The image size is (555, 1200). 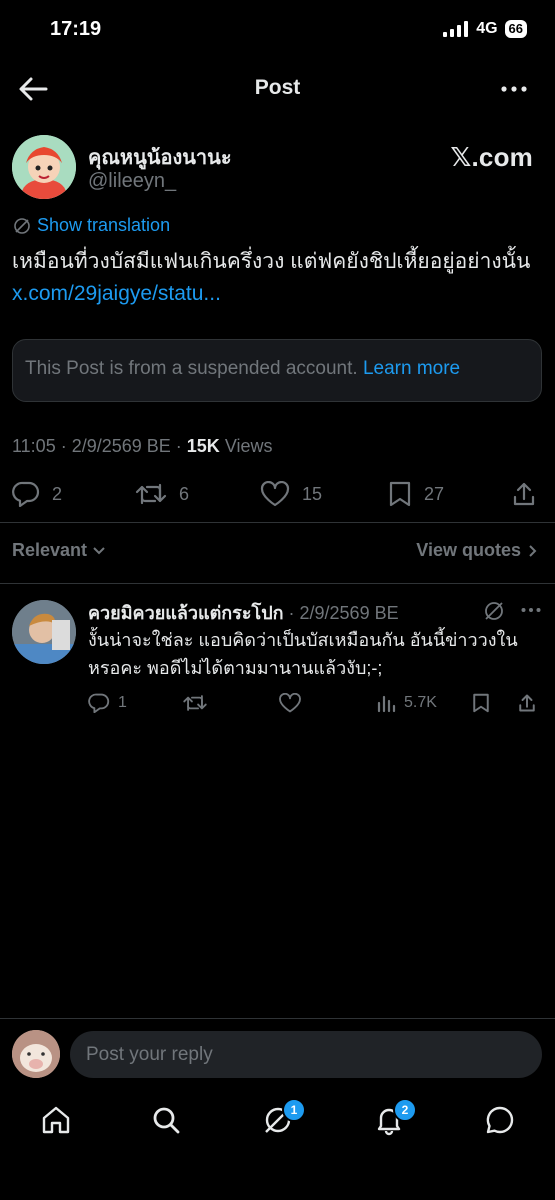 I want to click on suspended-notice: This Post is from a suspended account., so click(x=194, y=368).